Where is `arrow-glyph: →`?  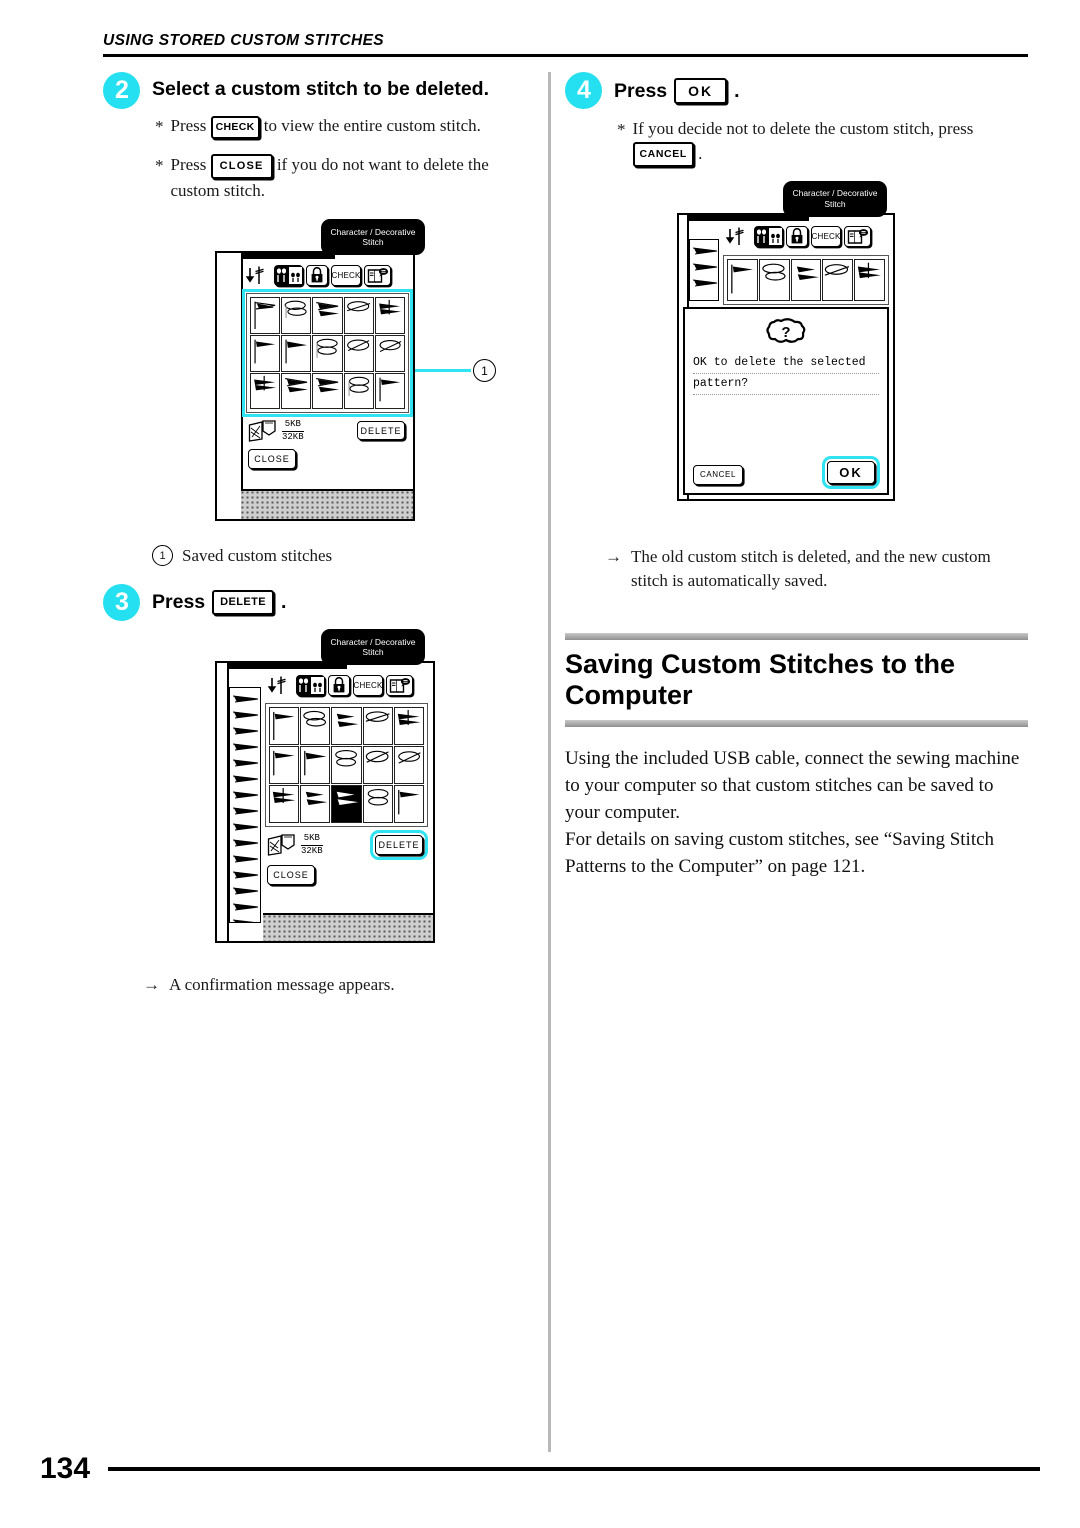
arrow-glyph: → is located at coordinates (613, 556).